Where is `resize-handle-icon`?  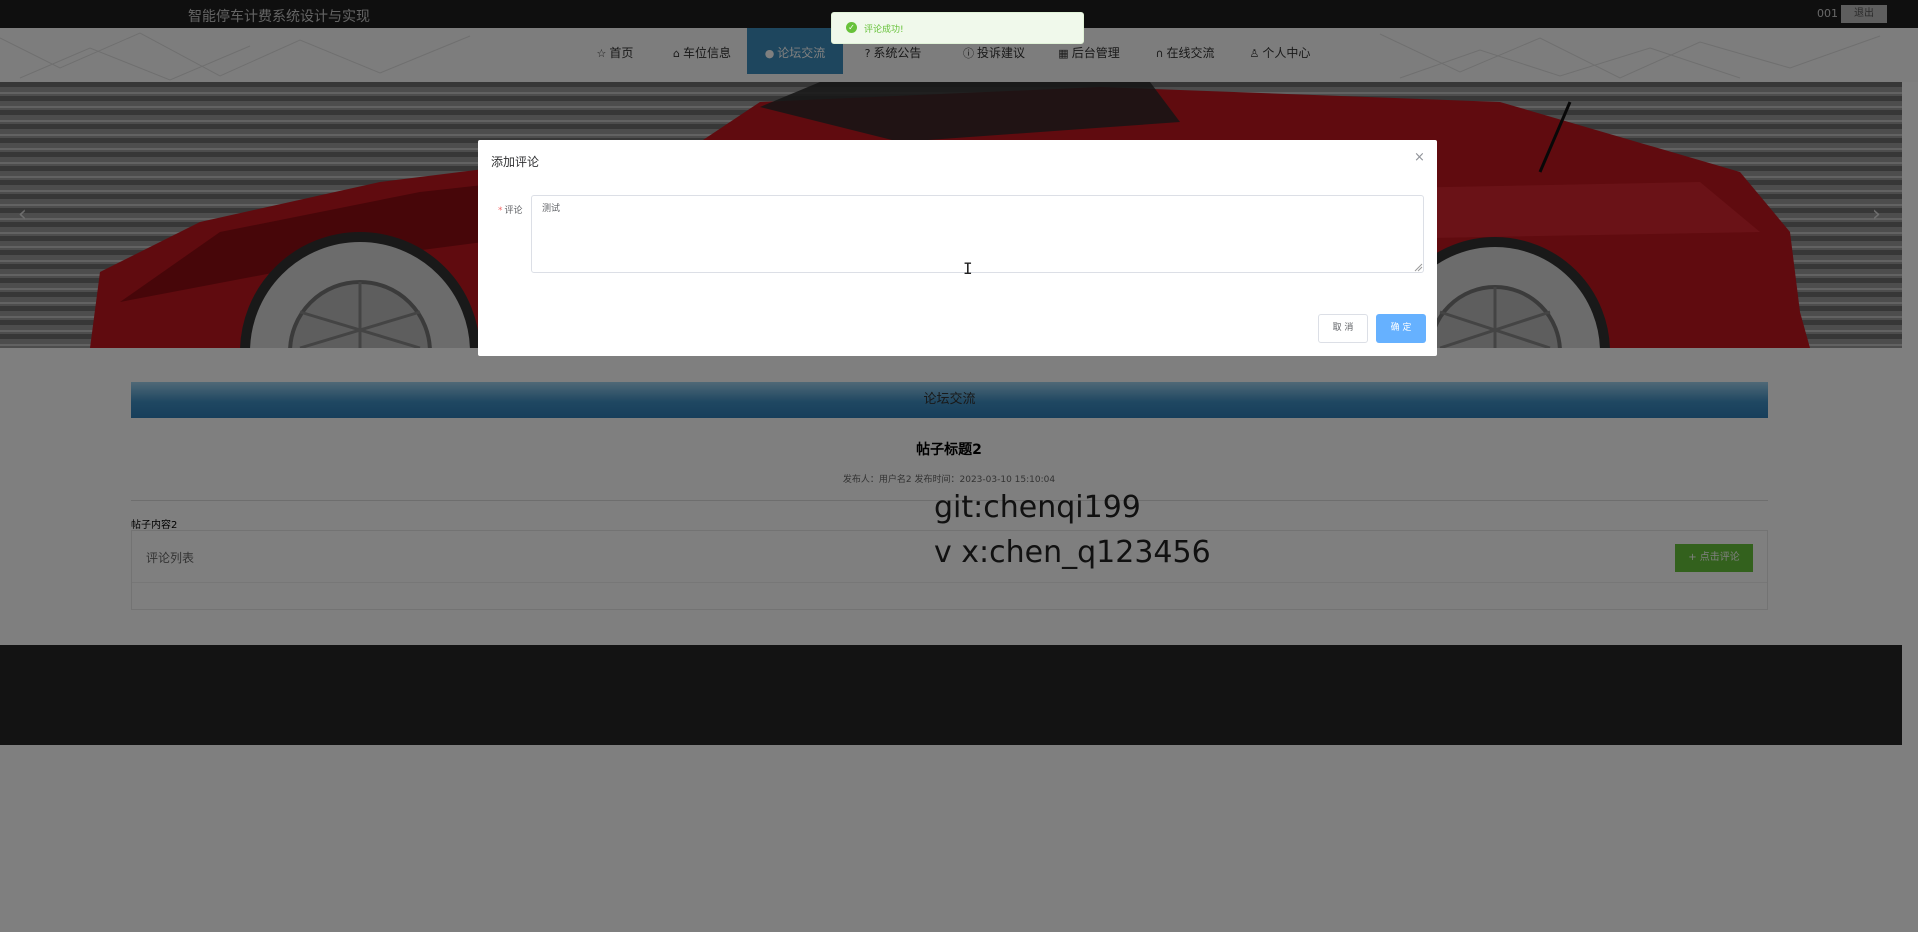 resize-handle-icon is located at coordinates (1418, 267).